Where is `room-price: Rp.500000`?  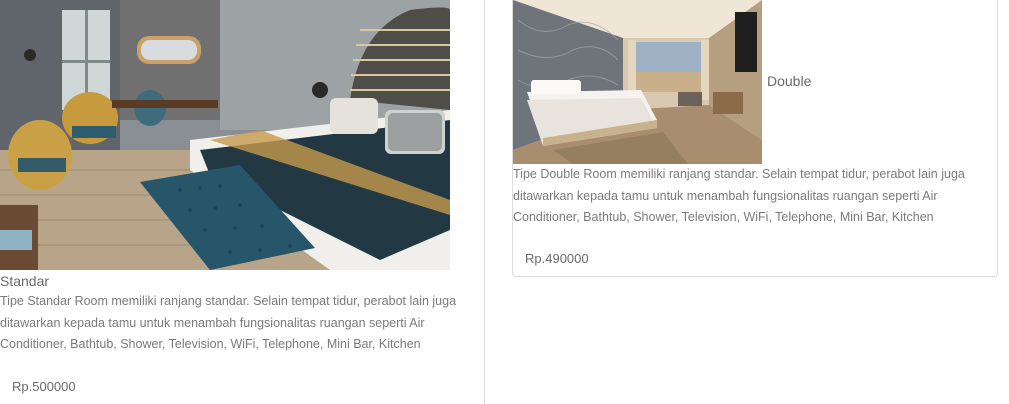
room-price: Rp.500000 is located at coordinates (44, 386).